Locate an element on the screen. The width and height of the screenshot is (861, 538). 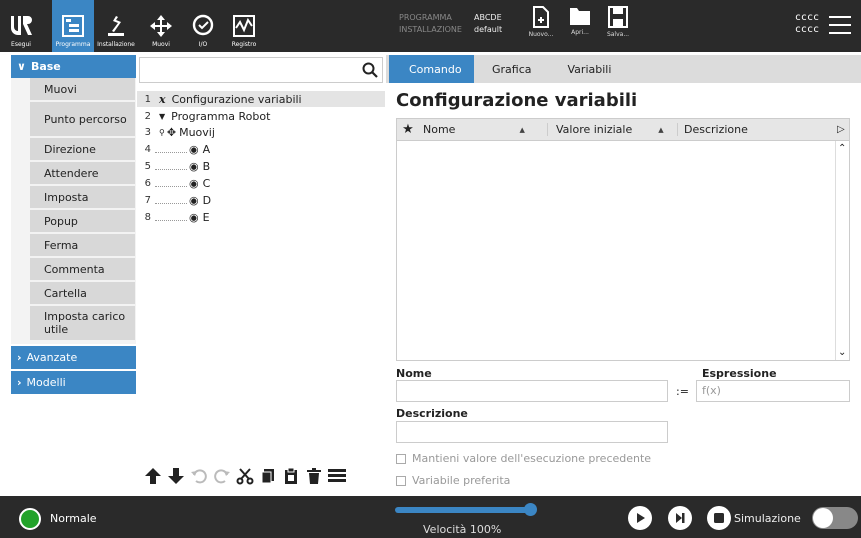
expression-input: f(x) is located at coordinates (773, 391).